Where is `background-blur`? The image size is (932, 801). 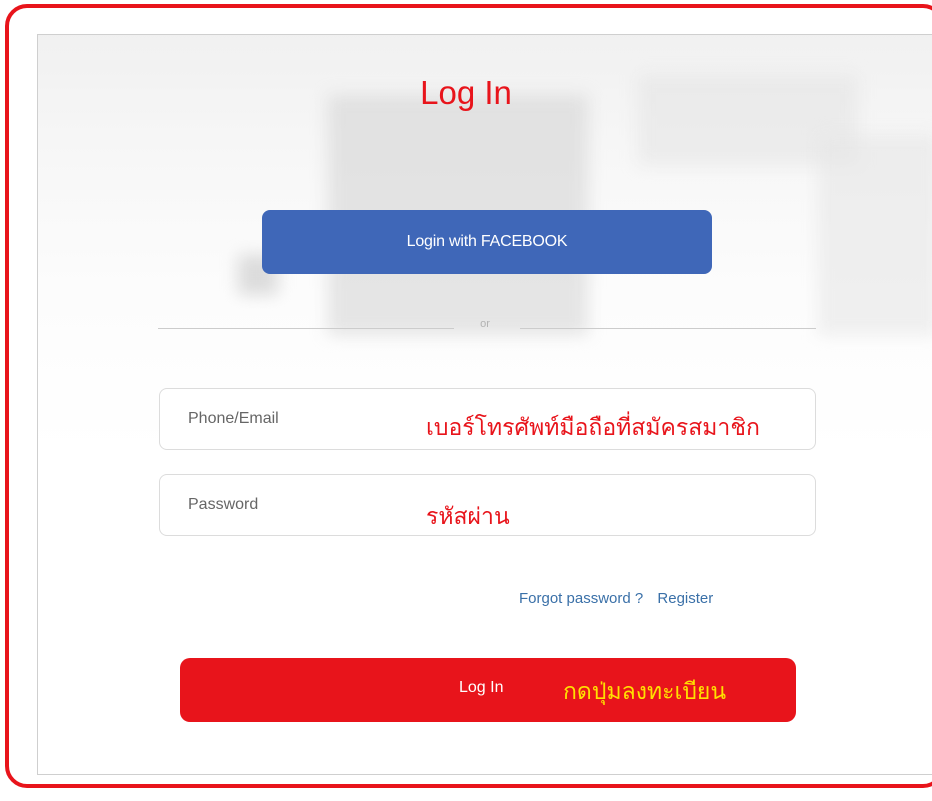
background-blur is located at coordinates (875, 235).